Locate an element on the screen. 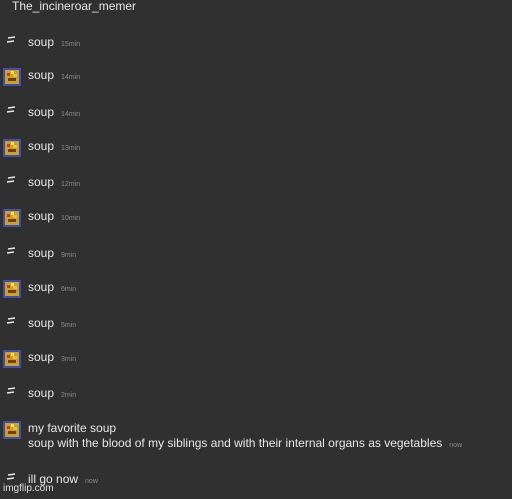  message-time: 13min is located at coordinates (71, 148).